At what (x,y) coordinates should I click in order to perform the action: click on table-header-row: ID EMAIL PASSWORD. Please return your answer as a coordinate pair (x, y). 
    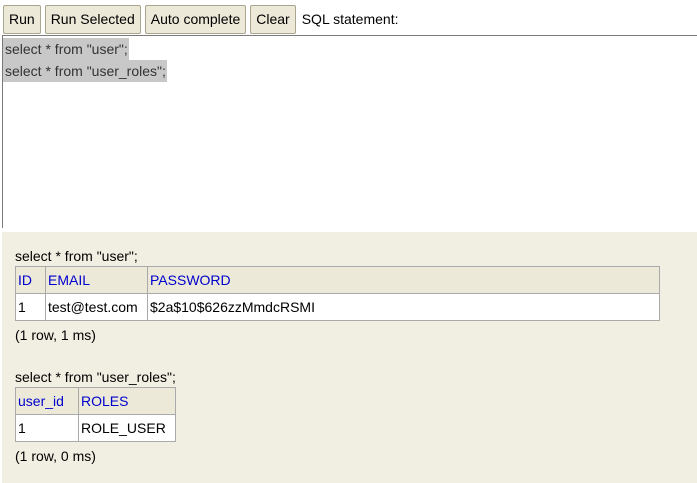
    Looking at the image, I should click on (337, 280).